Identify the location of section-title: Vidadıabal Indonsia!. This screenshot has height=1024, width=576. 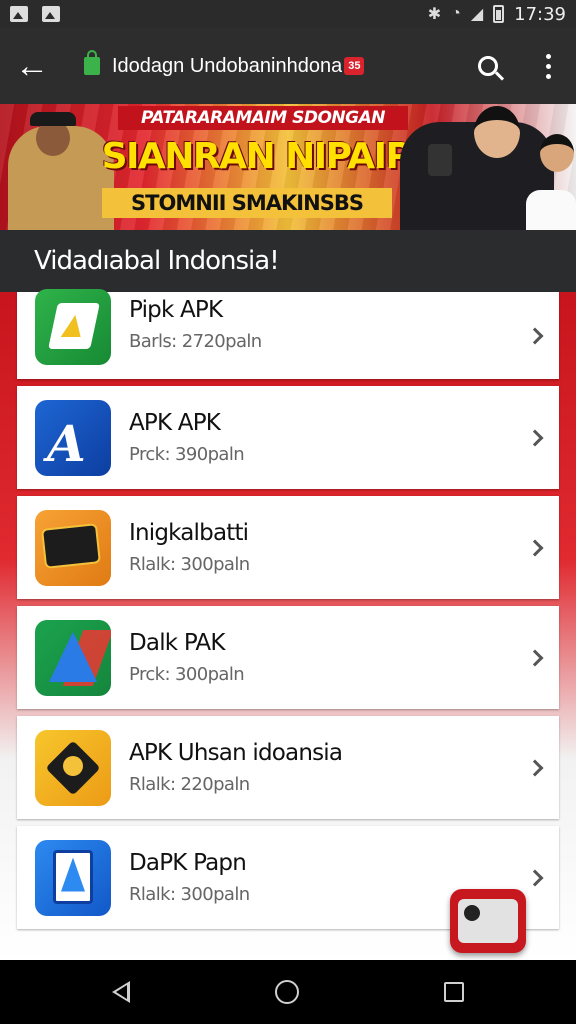
(157, 261).